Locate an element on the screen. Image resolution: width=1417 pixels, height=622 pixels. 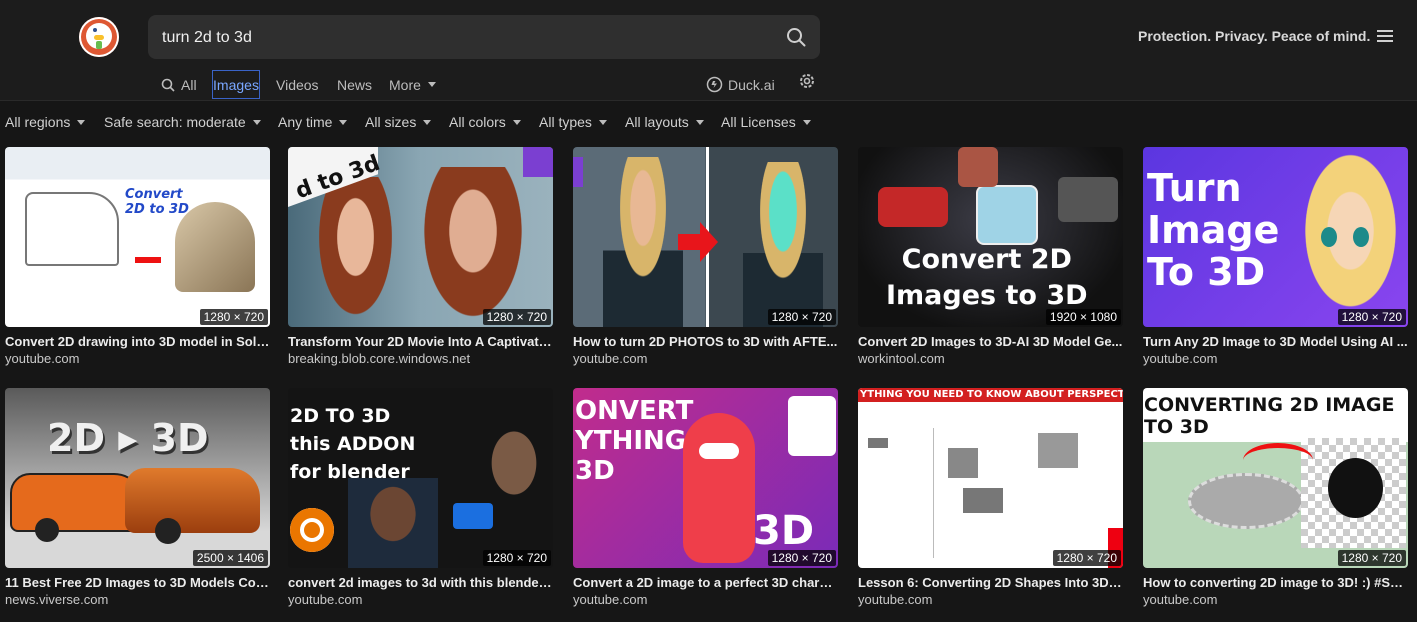
filter-regions: All regions is located at coordinates (45, 122).